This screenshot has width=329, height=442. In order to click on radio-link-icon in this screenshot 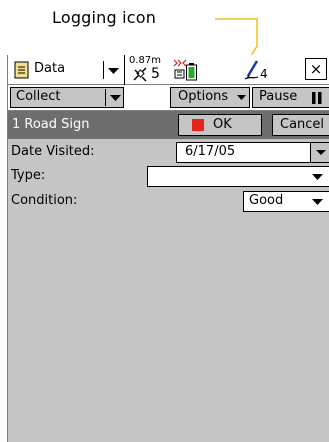, I will do `click(180, 69)`.